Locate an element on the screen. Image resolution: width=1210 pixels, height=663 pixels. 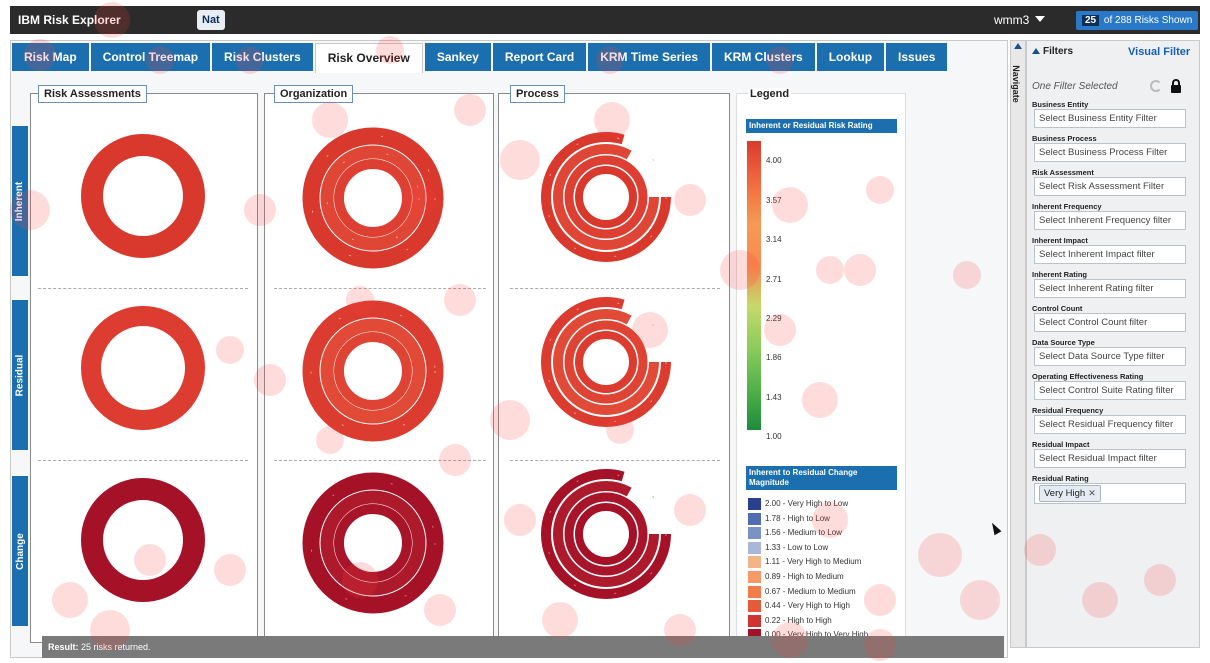
sunburst-inherent-process is located at coordinates (611, 202).